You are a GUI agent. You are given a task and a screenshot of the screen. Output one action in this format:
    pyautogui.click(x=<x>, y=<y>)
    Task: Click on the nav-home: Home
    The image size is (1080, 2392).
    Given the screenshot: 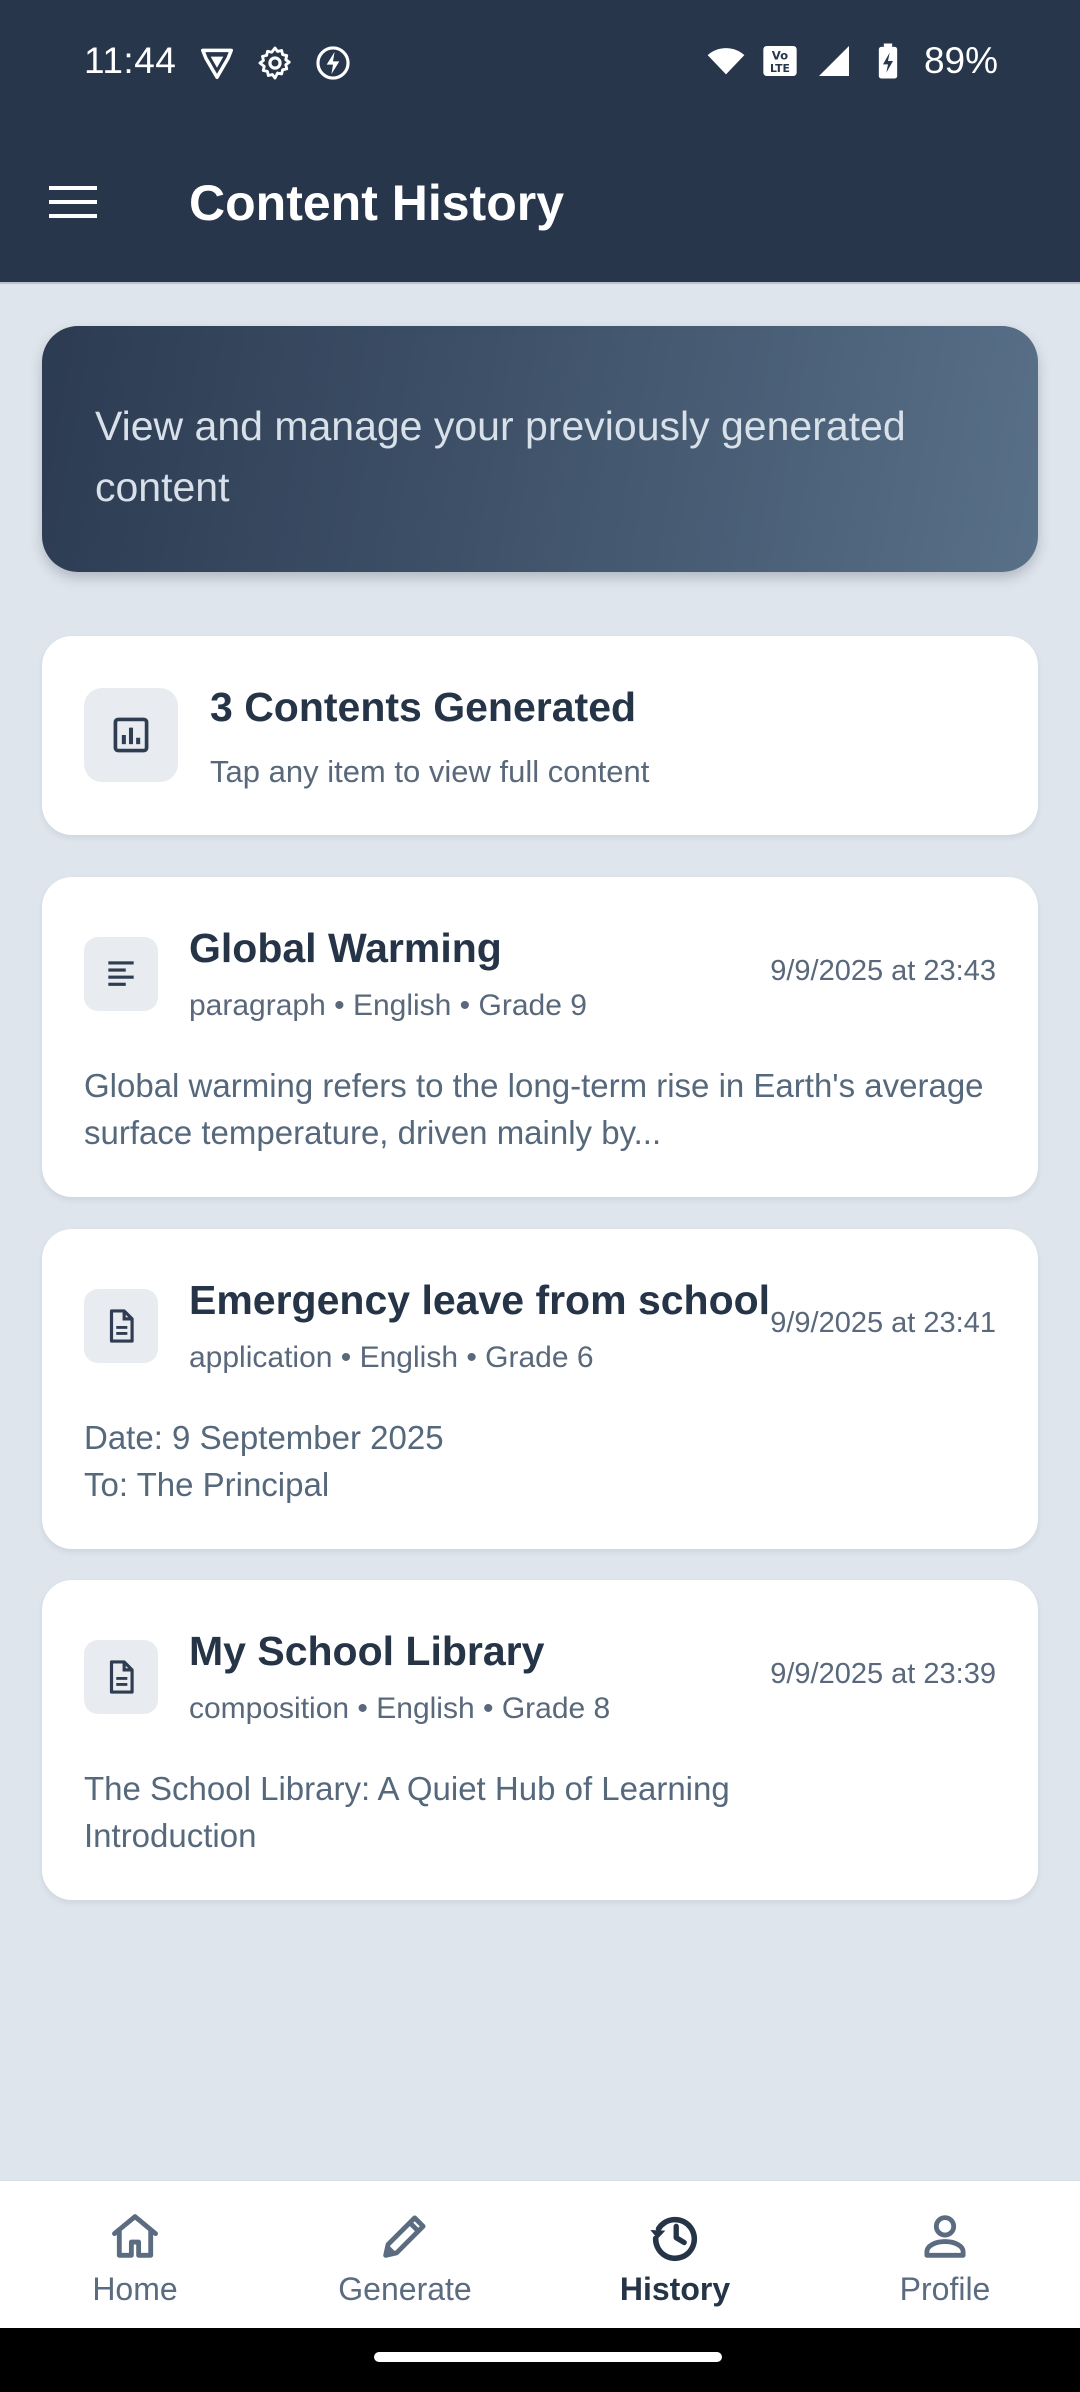 What is the action you would take?
    pyautogui.click(x=135, y=2255)
    